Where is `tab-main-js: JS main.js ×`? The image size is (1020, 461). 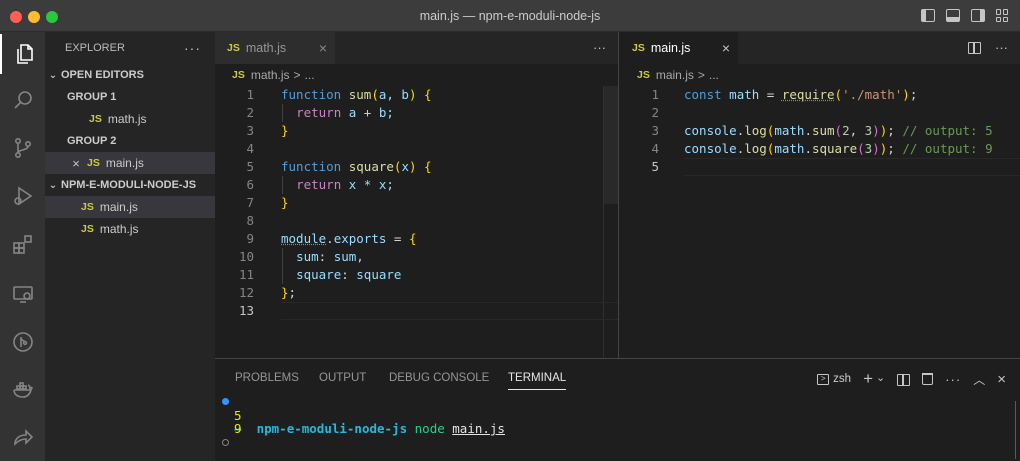
tab-main-js: JS main.js × is located at coordinates (679, 48).